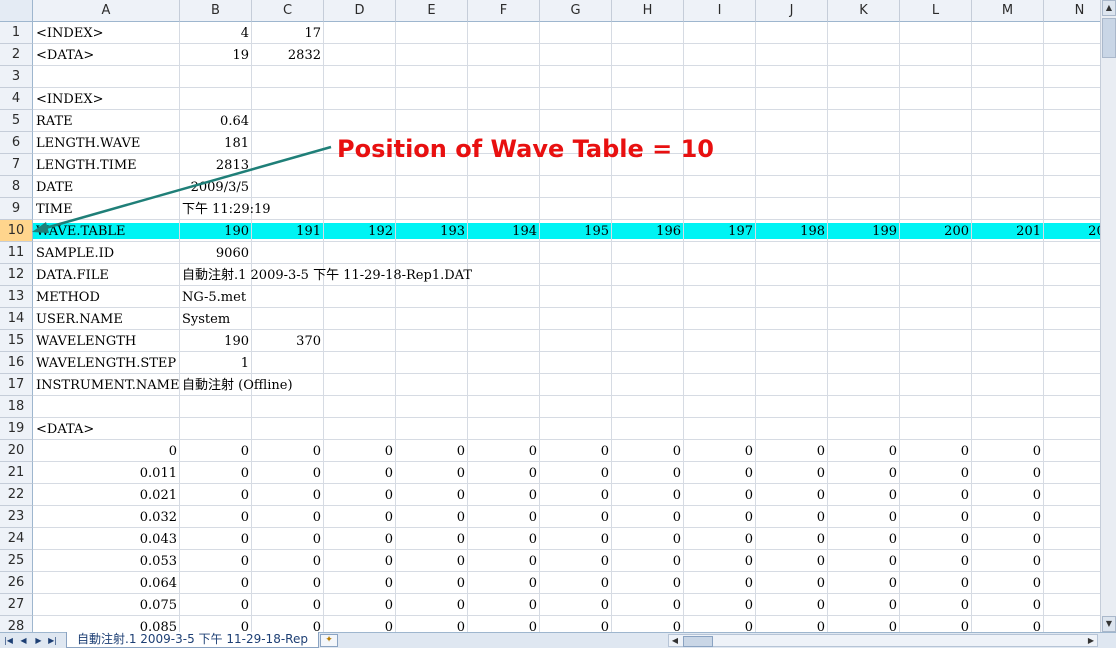 Image resolution: width=1116 pixels, height=648 pixels. Describe the element at coordinates (648, 473) in the screenshot. I see `cell-h21: 0` at that location.